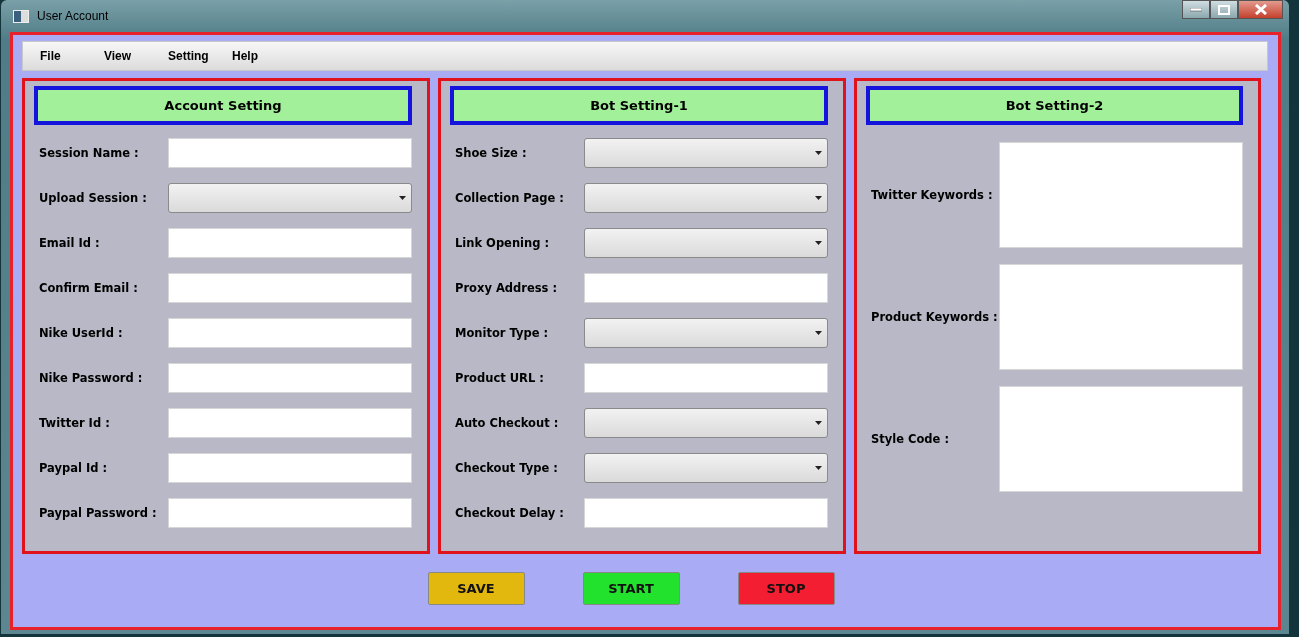 This screenshot has height=637, width=1299. I want to click on menu-item: File, so click(72, 56).